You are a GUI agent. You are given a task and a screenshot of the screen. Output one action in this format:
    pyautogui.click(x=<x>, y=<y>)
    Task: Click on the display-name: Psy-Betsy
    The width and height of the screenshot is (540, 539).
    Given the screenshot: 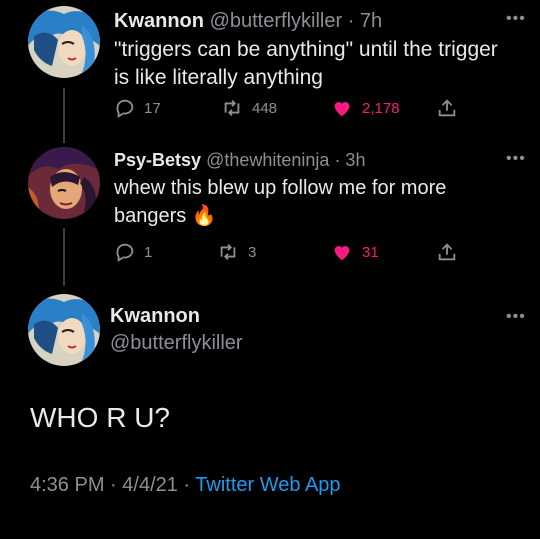 What is the action you would take?
    pyautogui.click(x=157, y=160)
    